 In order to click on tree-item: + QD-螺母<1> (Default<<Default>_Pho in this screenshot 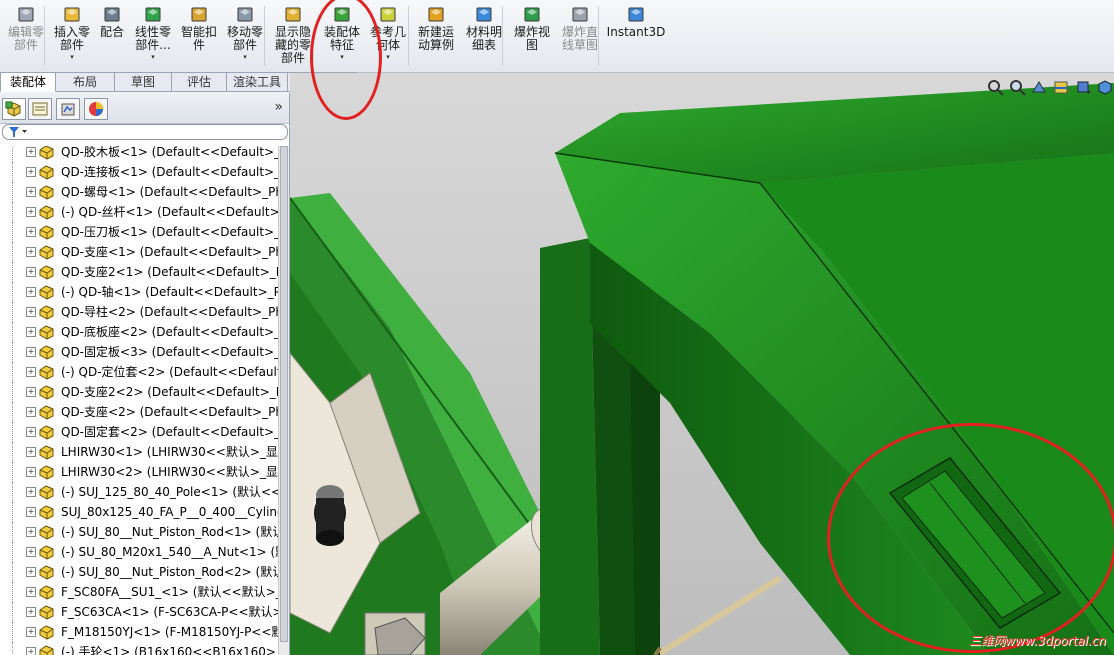, I will do `click(139, 192)`.